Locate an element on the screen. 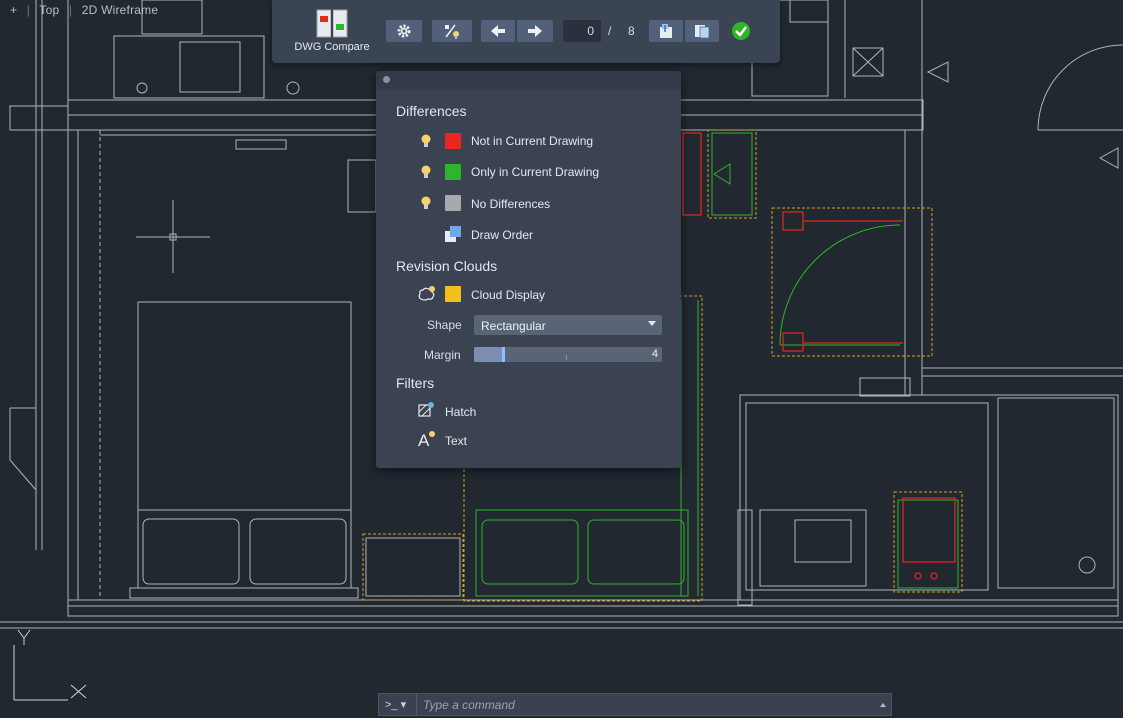 This screenshot has width=1123, height=718. visual-style-label: 2D Wireframe is located at coordinates (120, 10).